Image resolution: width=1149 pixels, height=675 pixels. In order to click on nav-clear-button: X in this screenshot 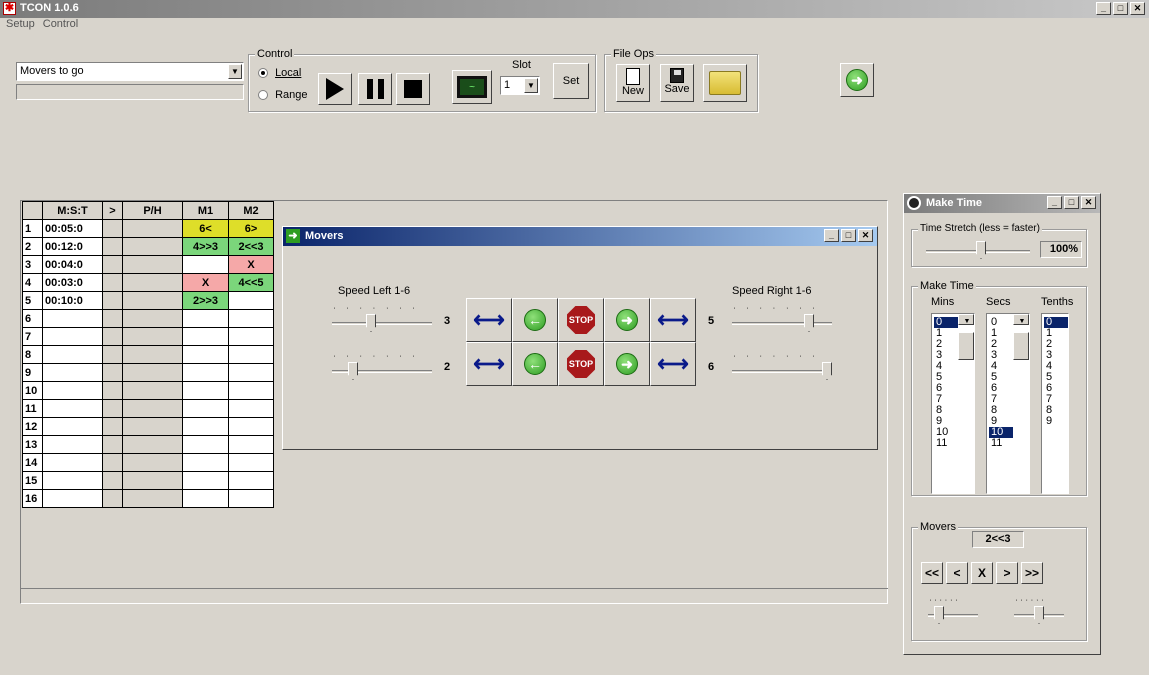, I will do `click(982, 573)`.